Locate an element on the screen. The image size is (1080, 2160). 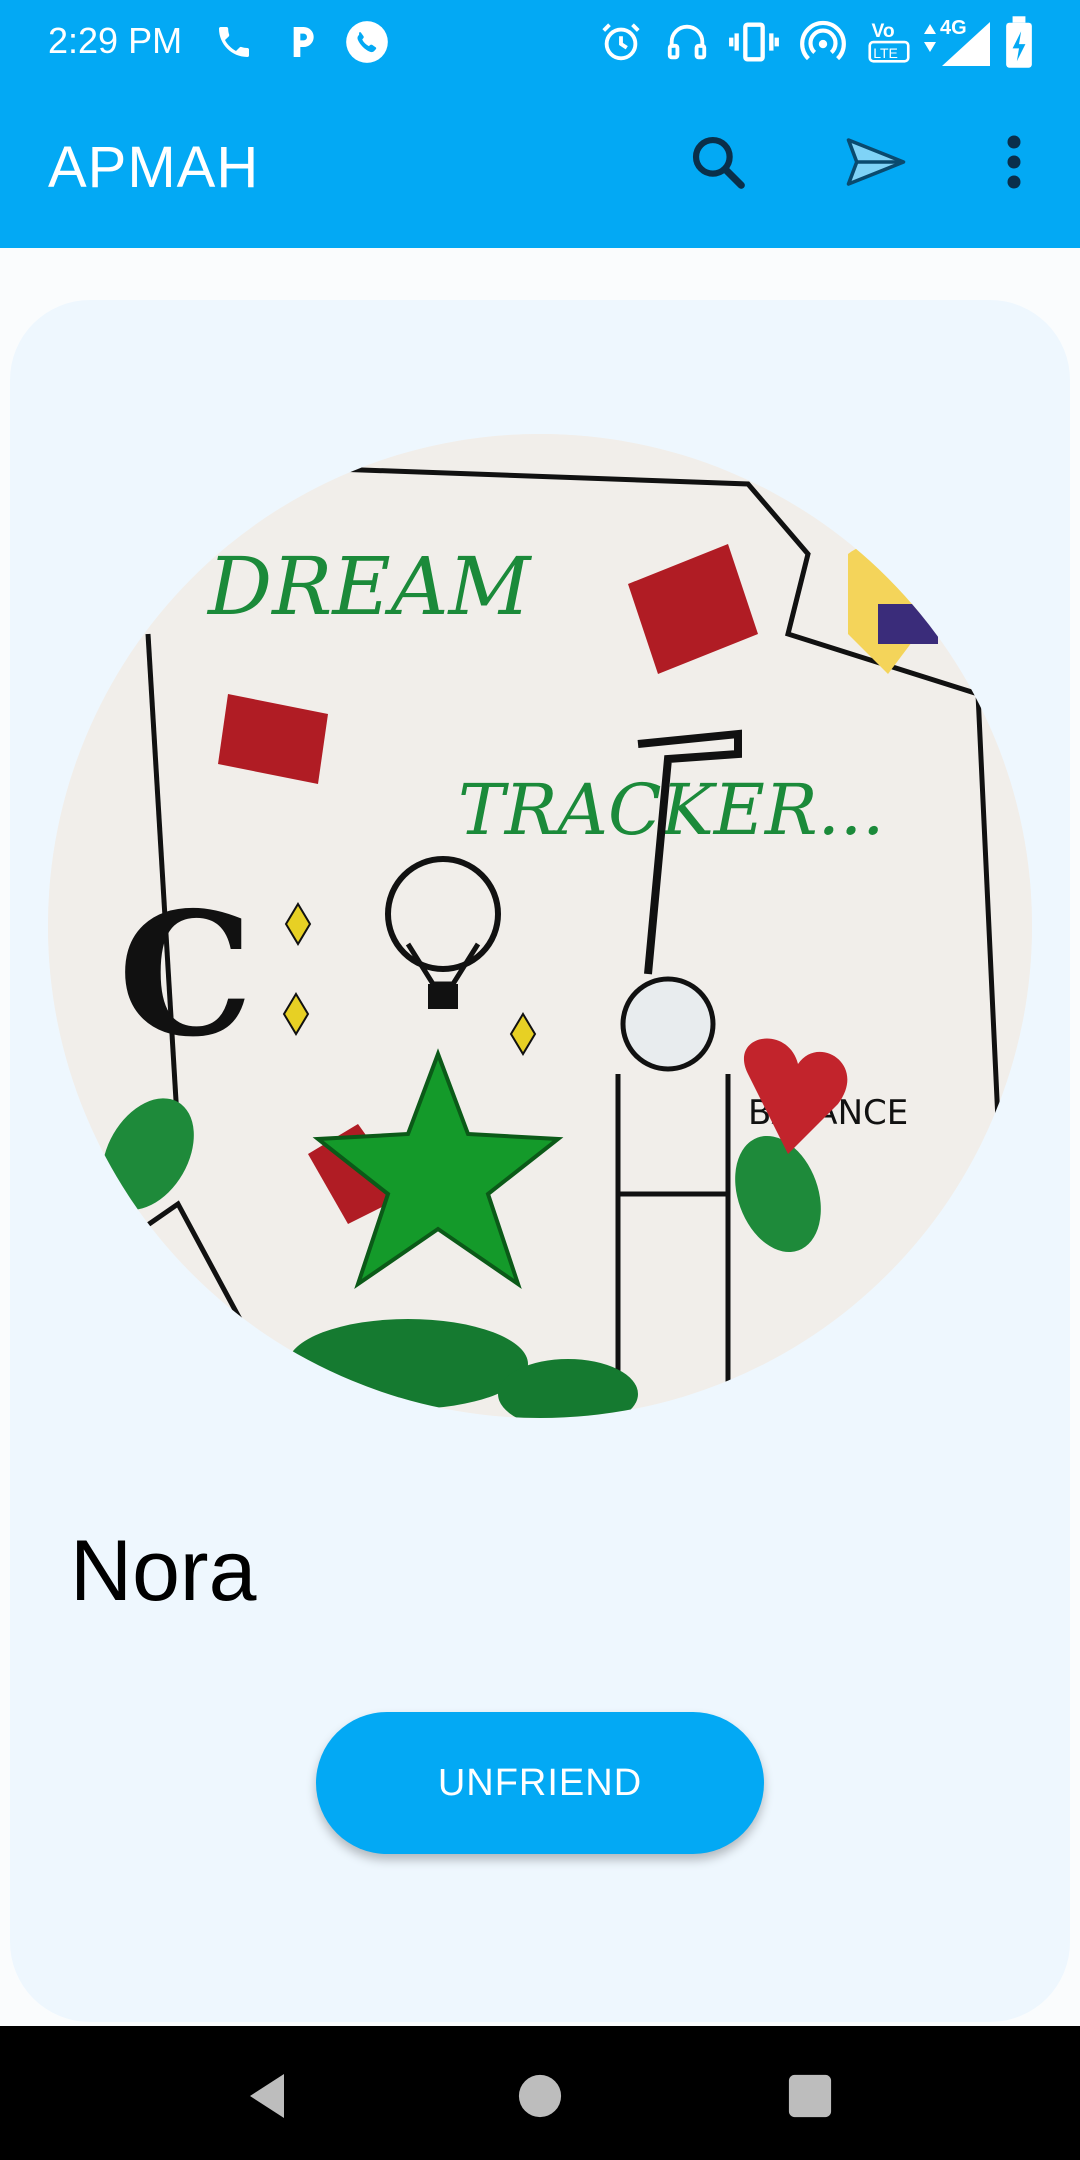
search-icon is located at coordinates (718, 164).